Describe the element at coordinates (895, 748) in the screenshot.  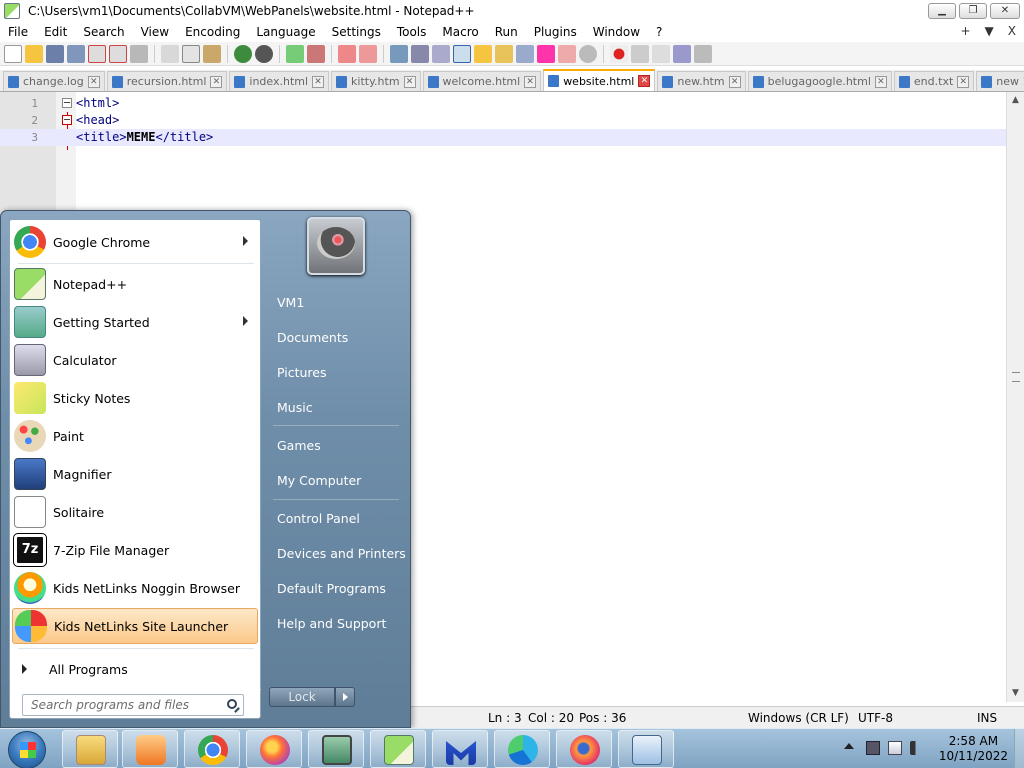
I see `action-center-icon` at that location.